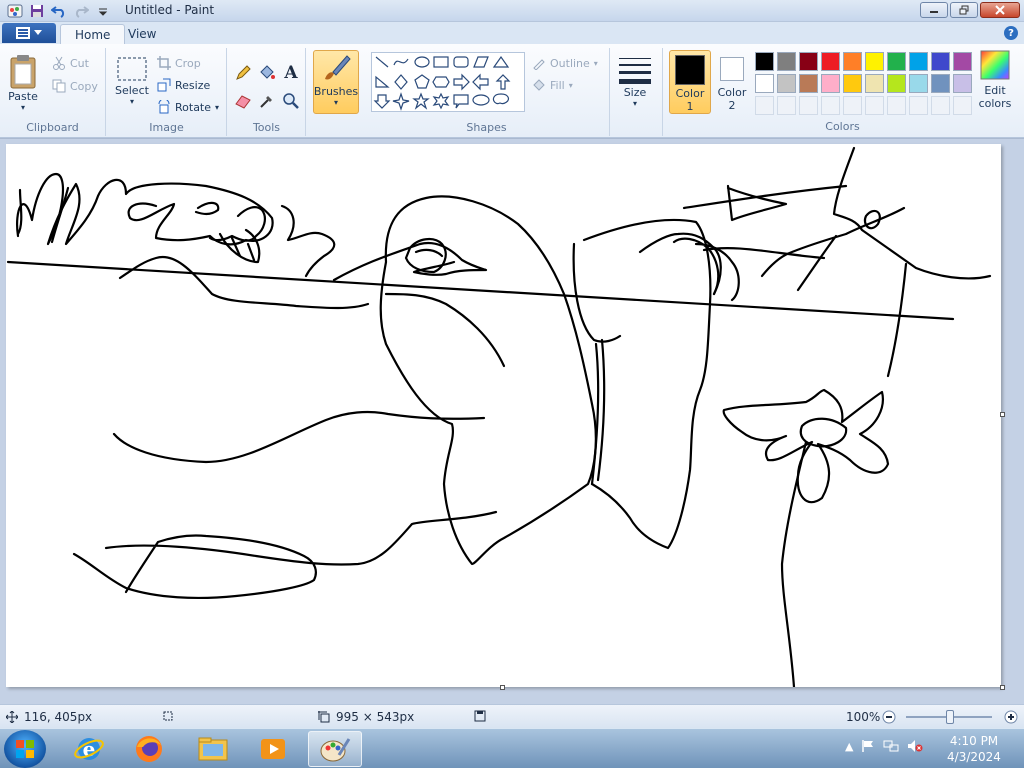 The width and height of the screenshot is (1024, 768). I want to click on stroke-center-inner, so click(445, 330).